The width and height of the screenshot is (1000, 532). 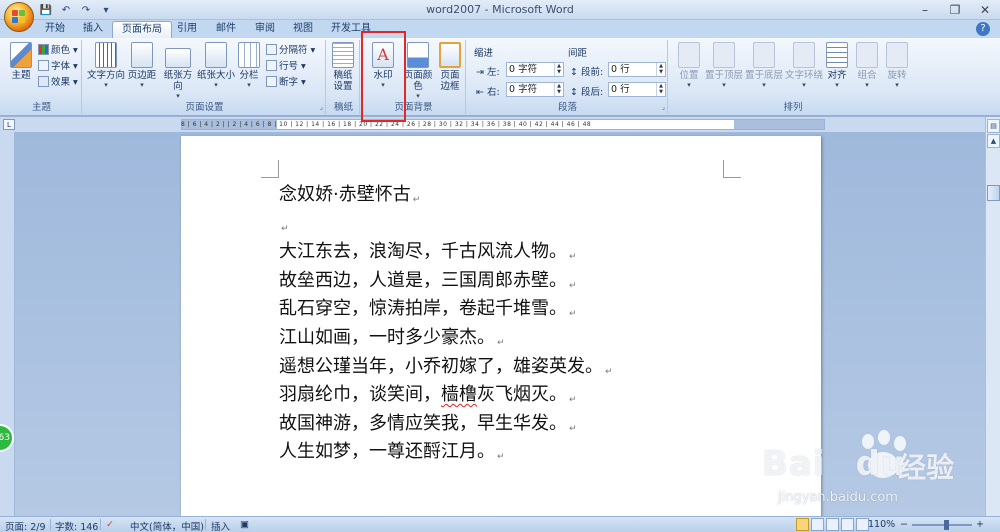 I want to click on watermark-cn: 经验, so click(x=926, y=467).